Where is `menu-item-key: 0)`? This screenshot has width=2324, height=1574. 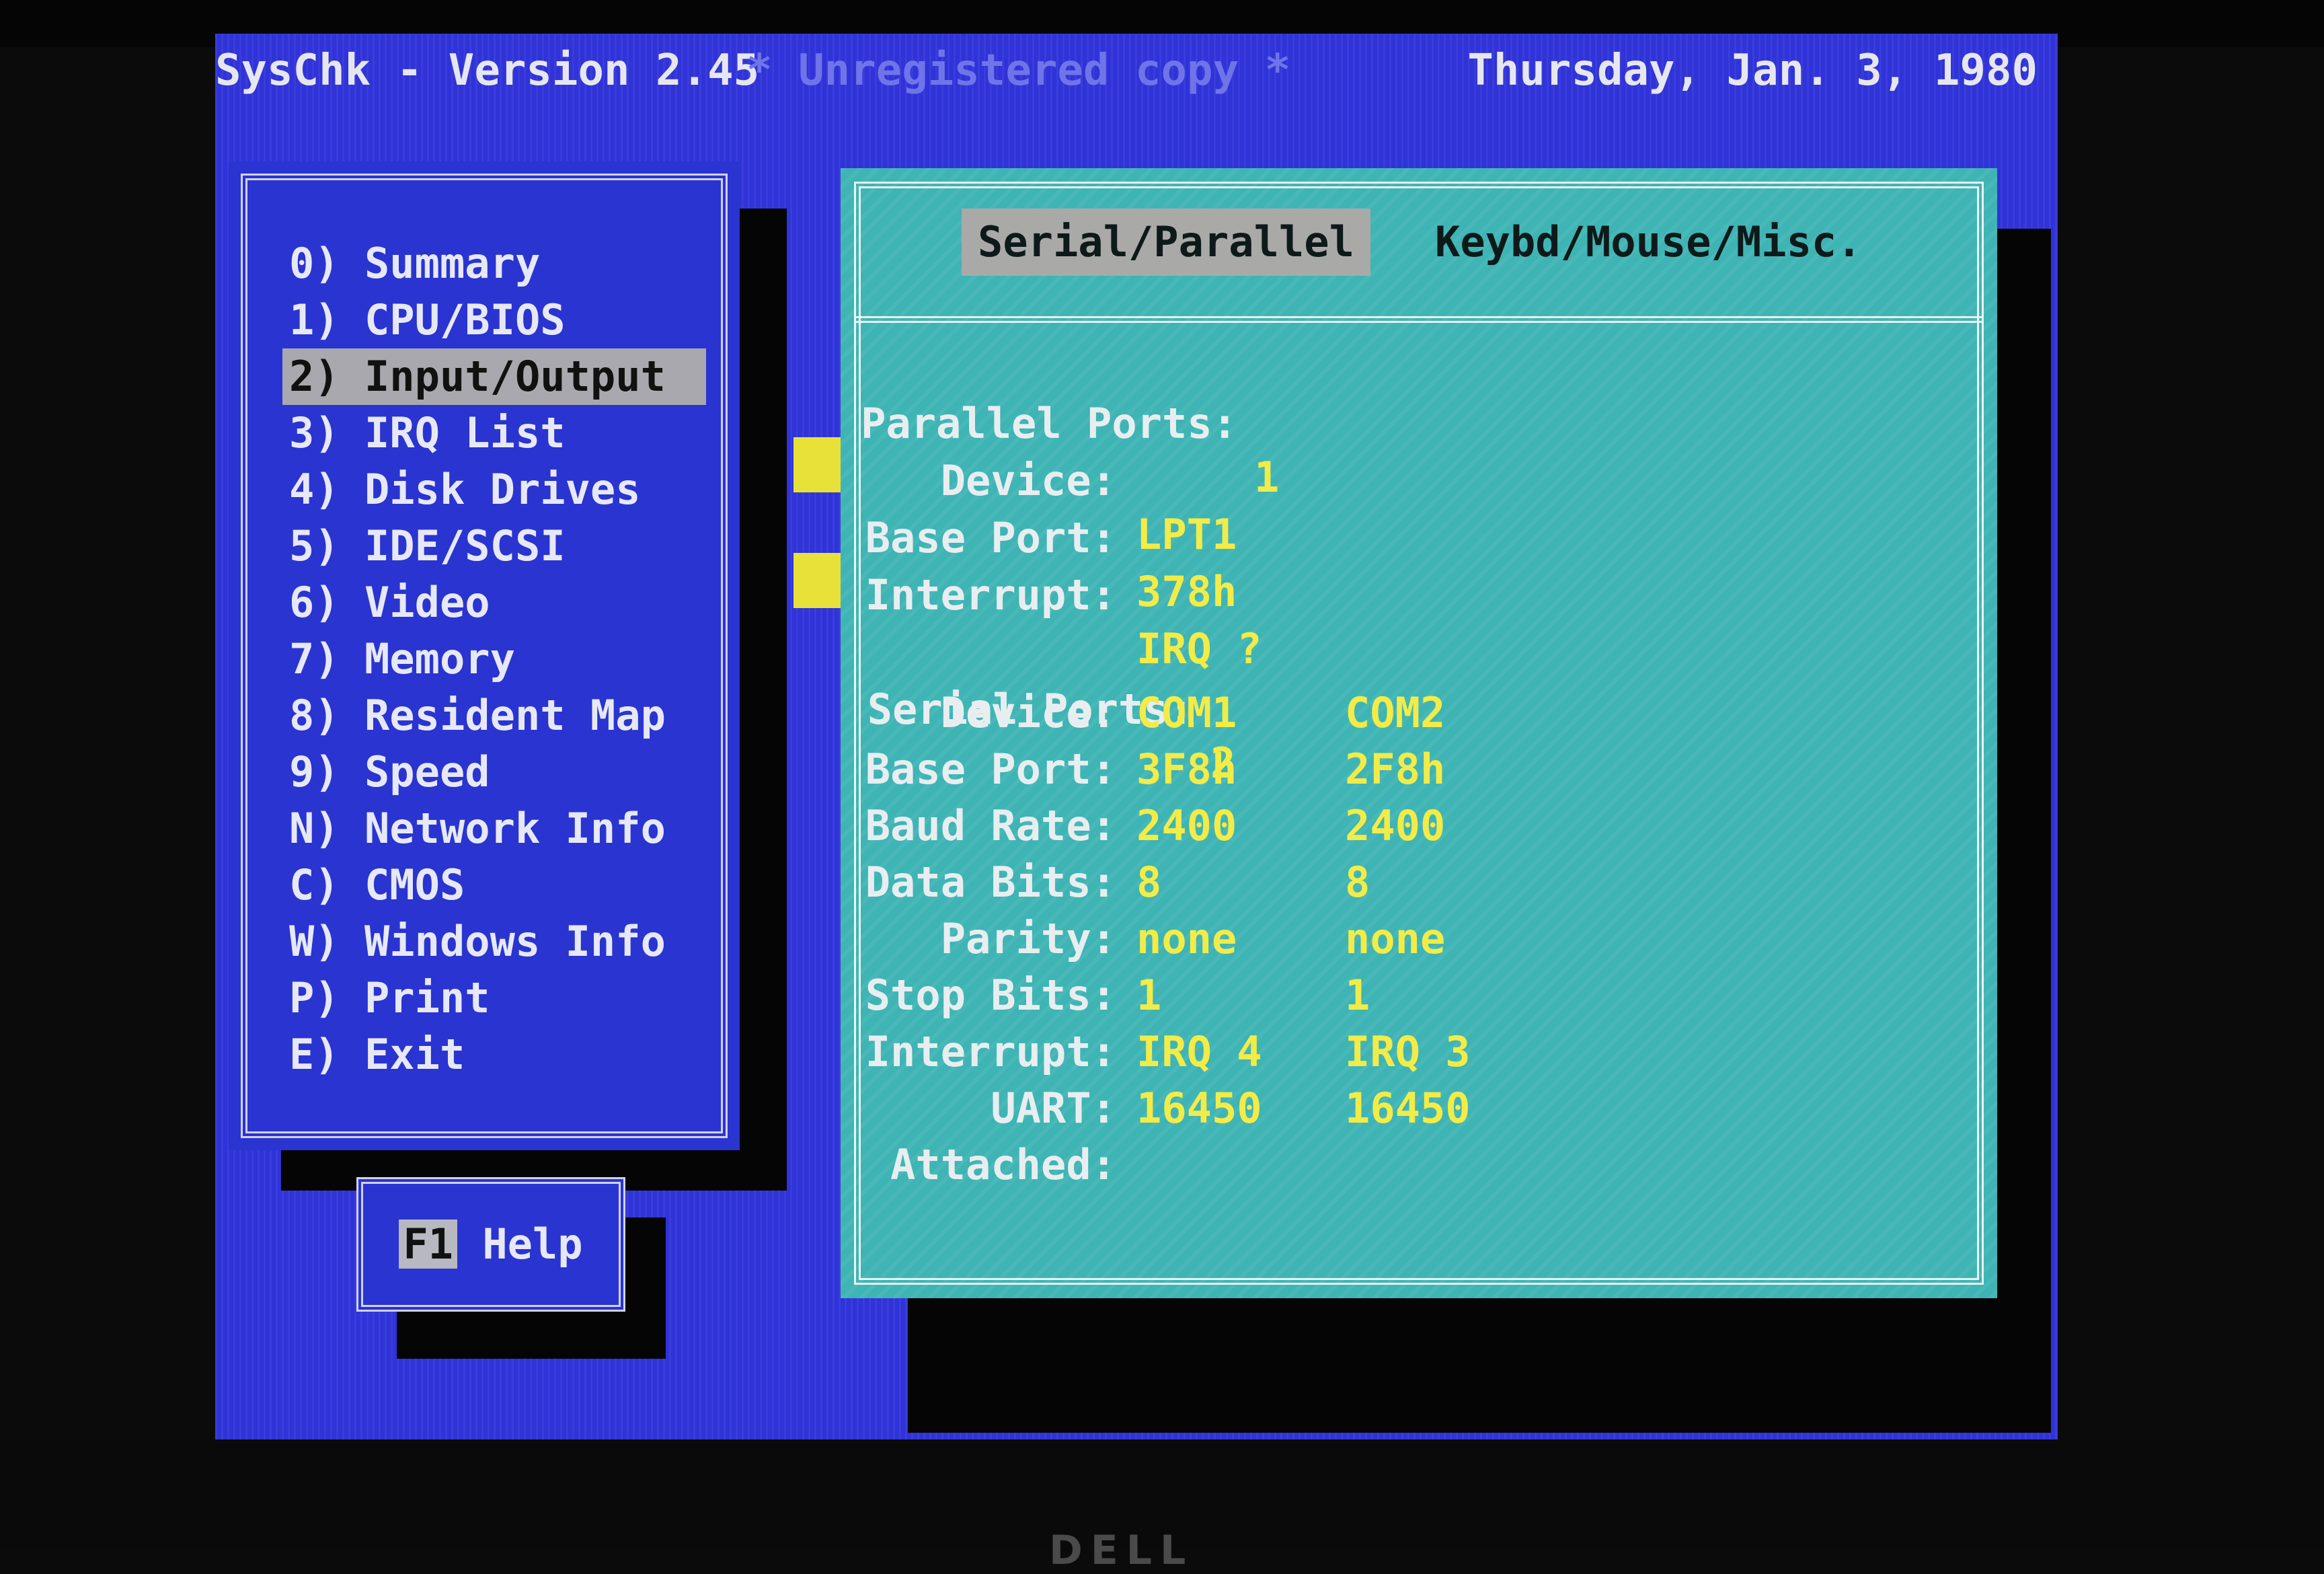 menu-item-key: 0) is located at coordinates (314, 263).